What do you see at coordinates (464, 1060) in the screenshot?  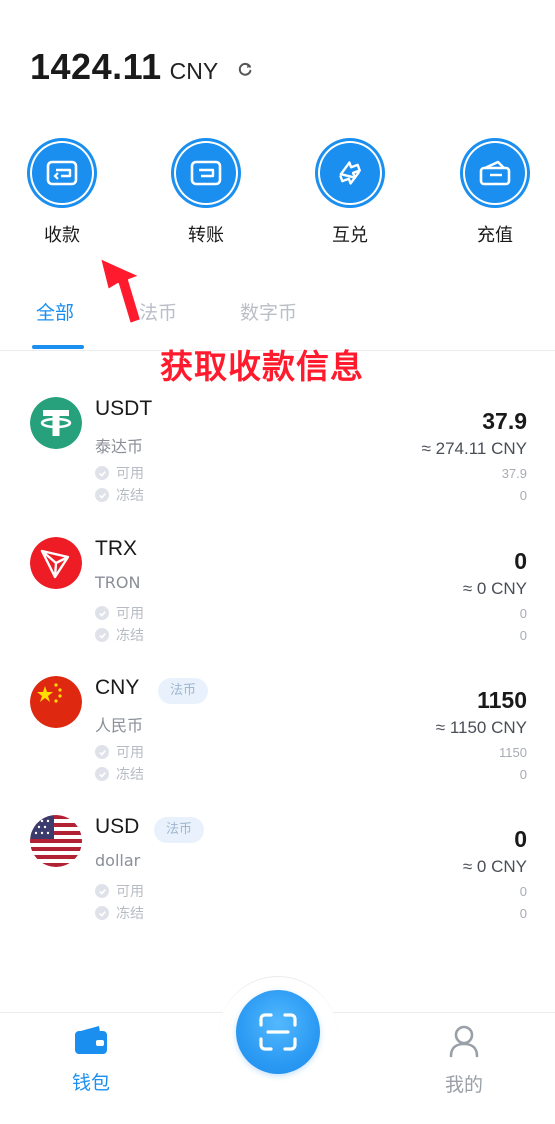 I see `nav-mine: 我的` at bounding box center [464, 1060].